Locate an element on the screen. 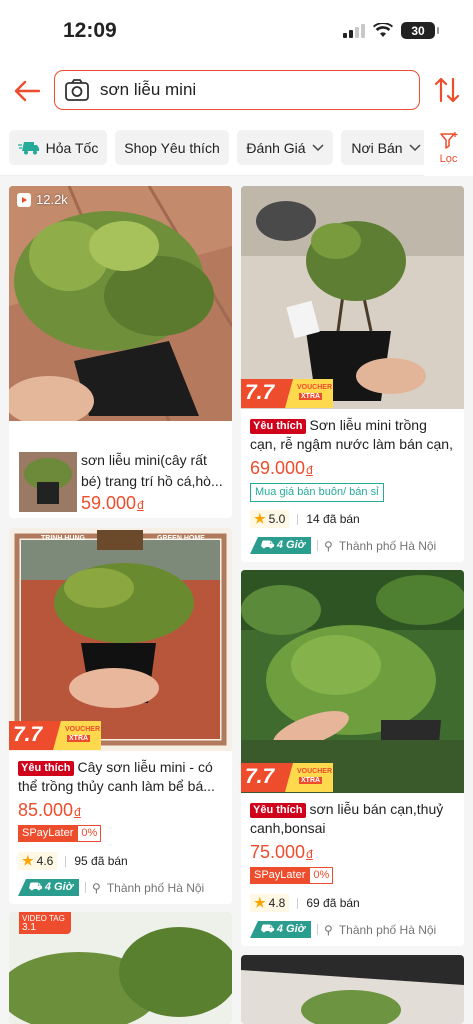 The image size is (473, 1024). filter-label: Lọc is located at coordinates (448, 159).